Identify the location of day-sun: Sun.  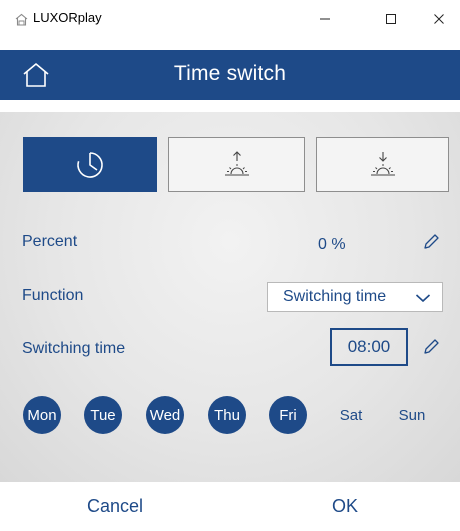
(412, 415).